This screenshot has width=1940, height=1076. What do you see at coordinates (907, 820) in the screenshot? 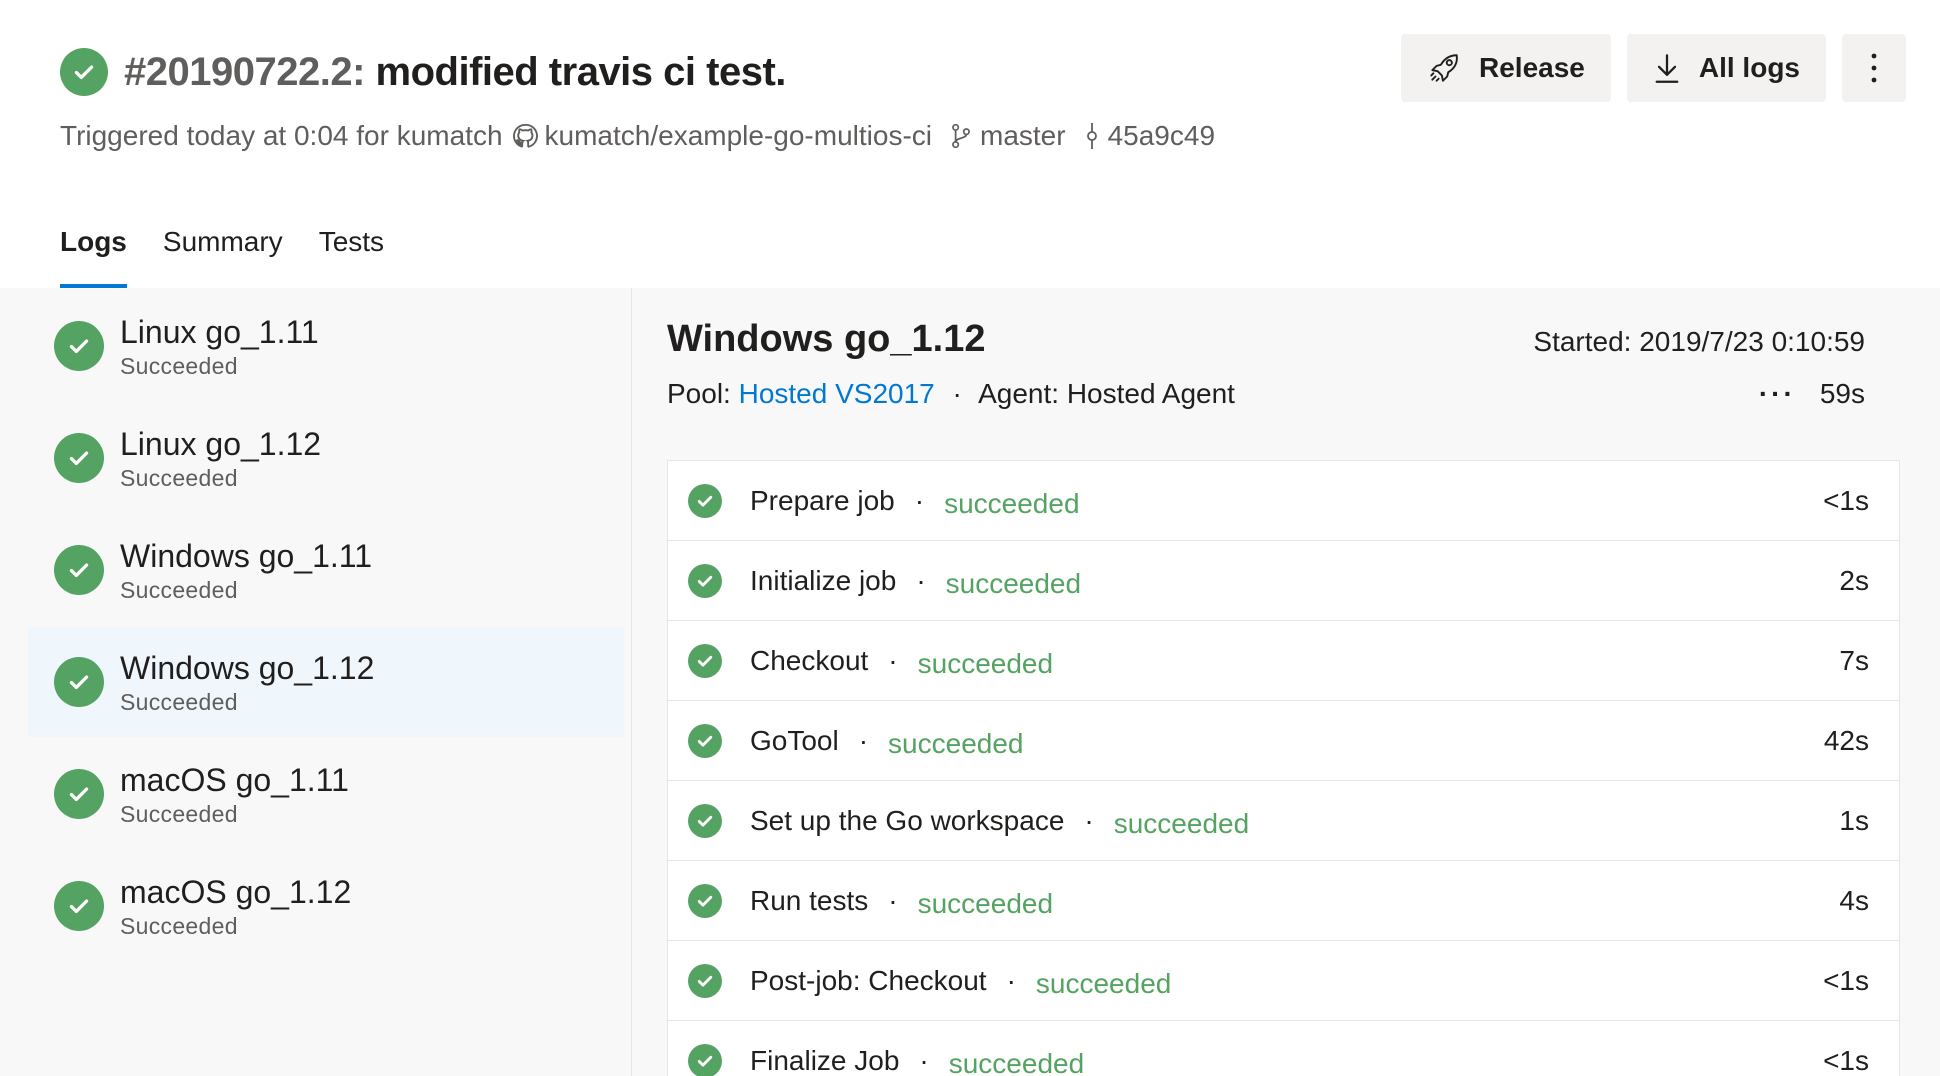
I see `step-name: Set up the Go workspace` at bounding box center [907, 820].